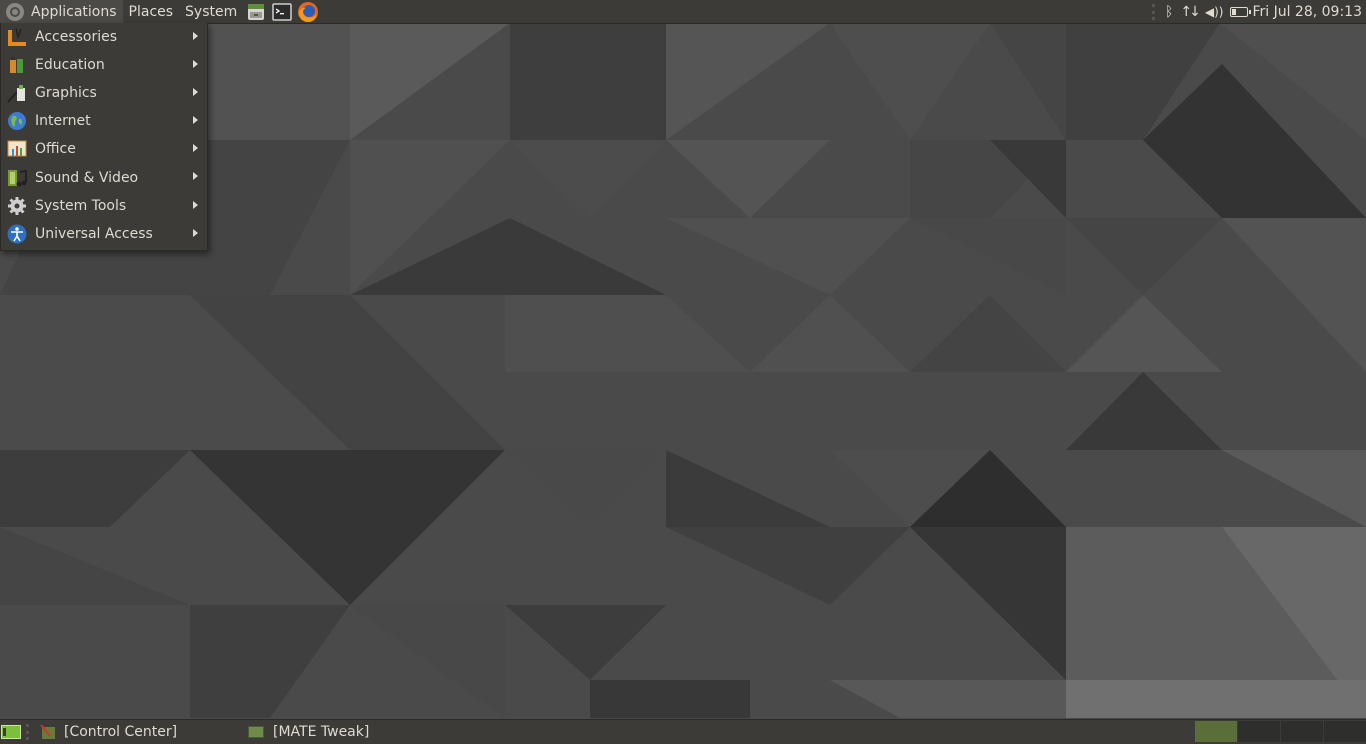 The image size is (1366, 744). I want to click on menu-item-graphics: Graphics, so click(104, 93).